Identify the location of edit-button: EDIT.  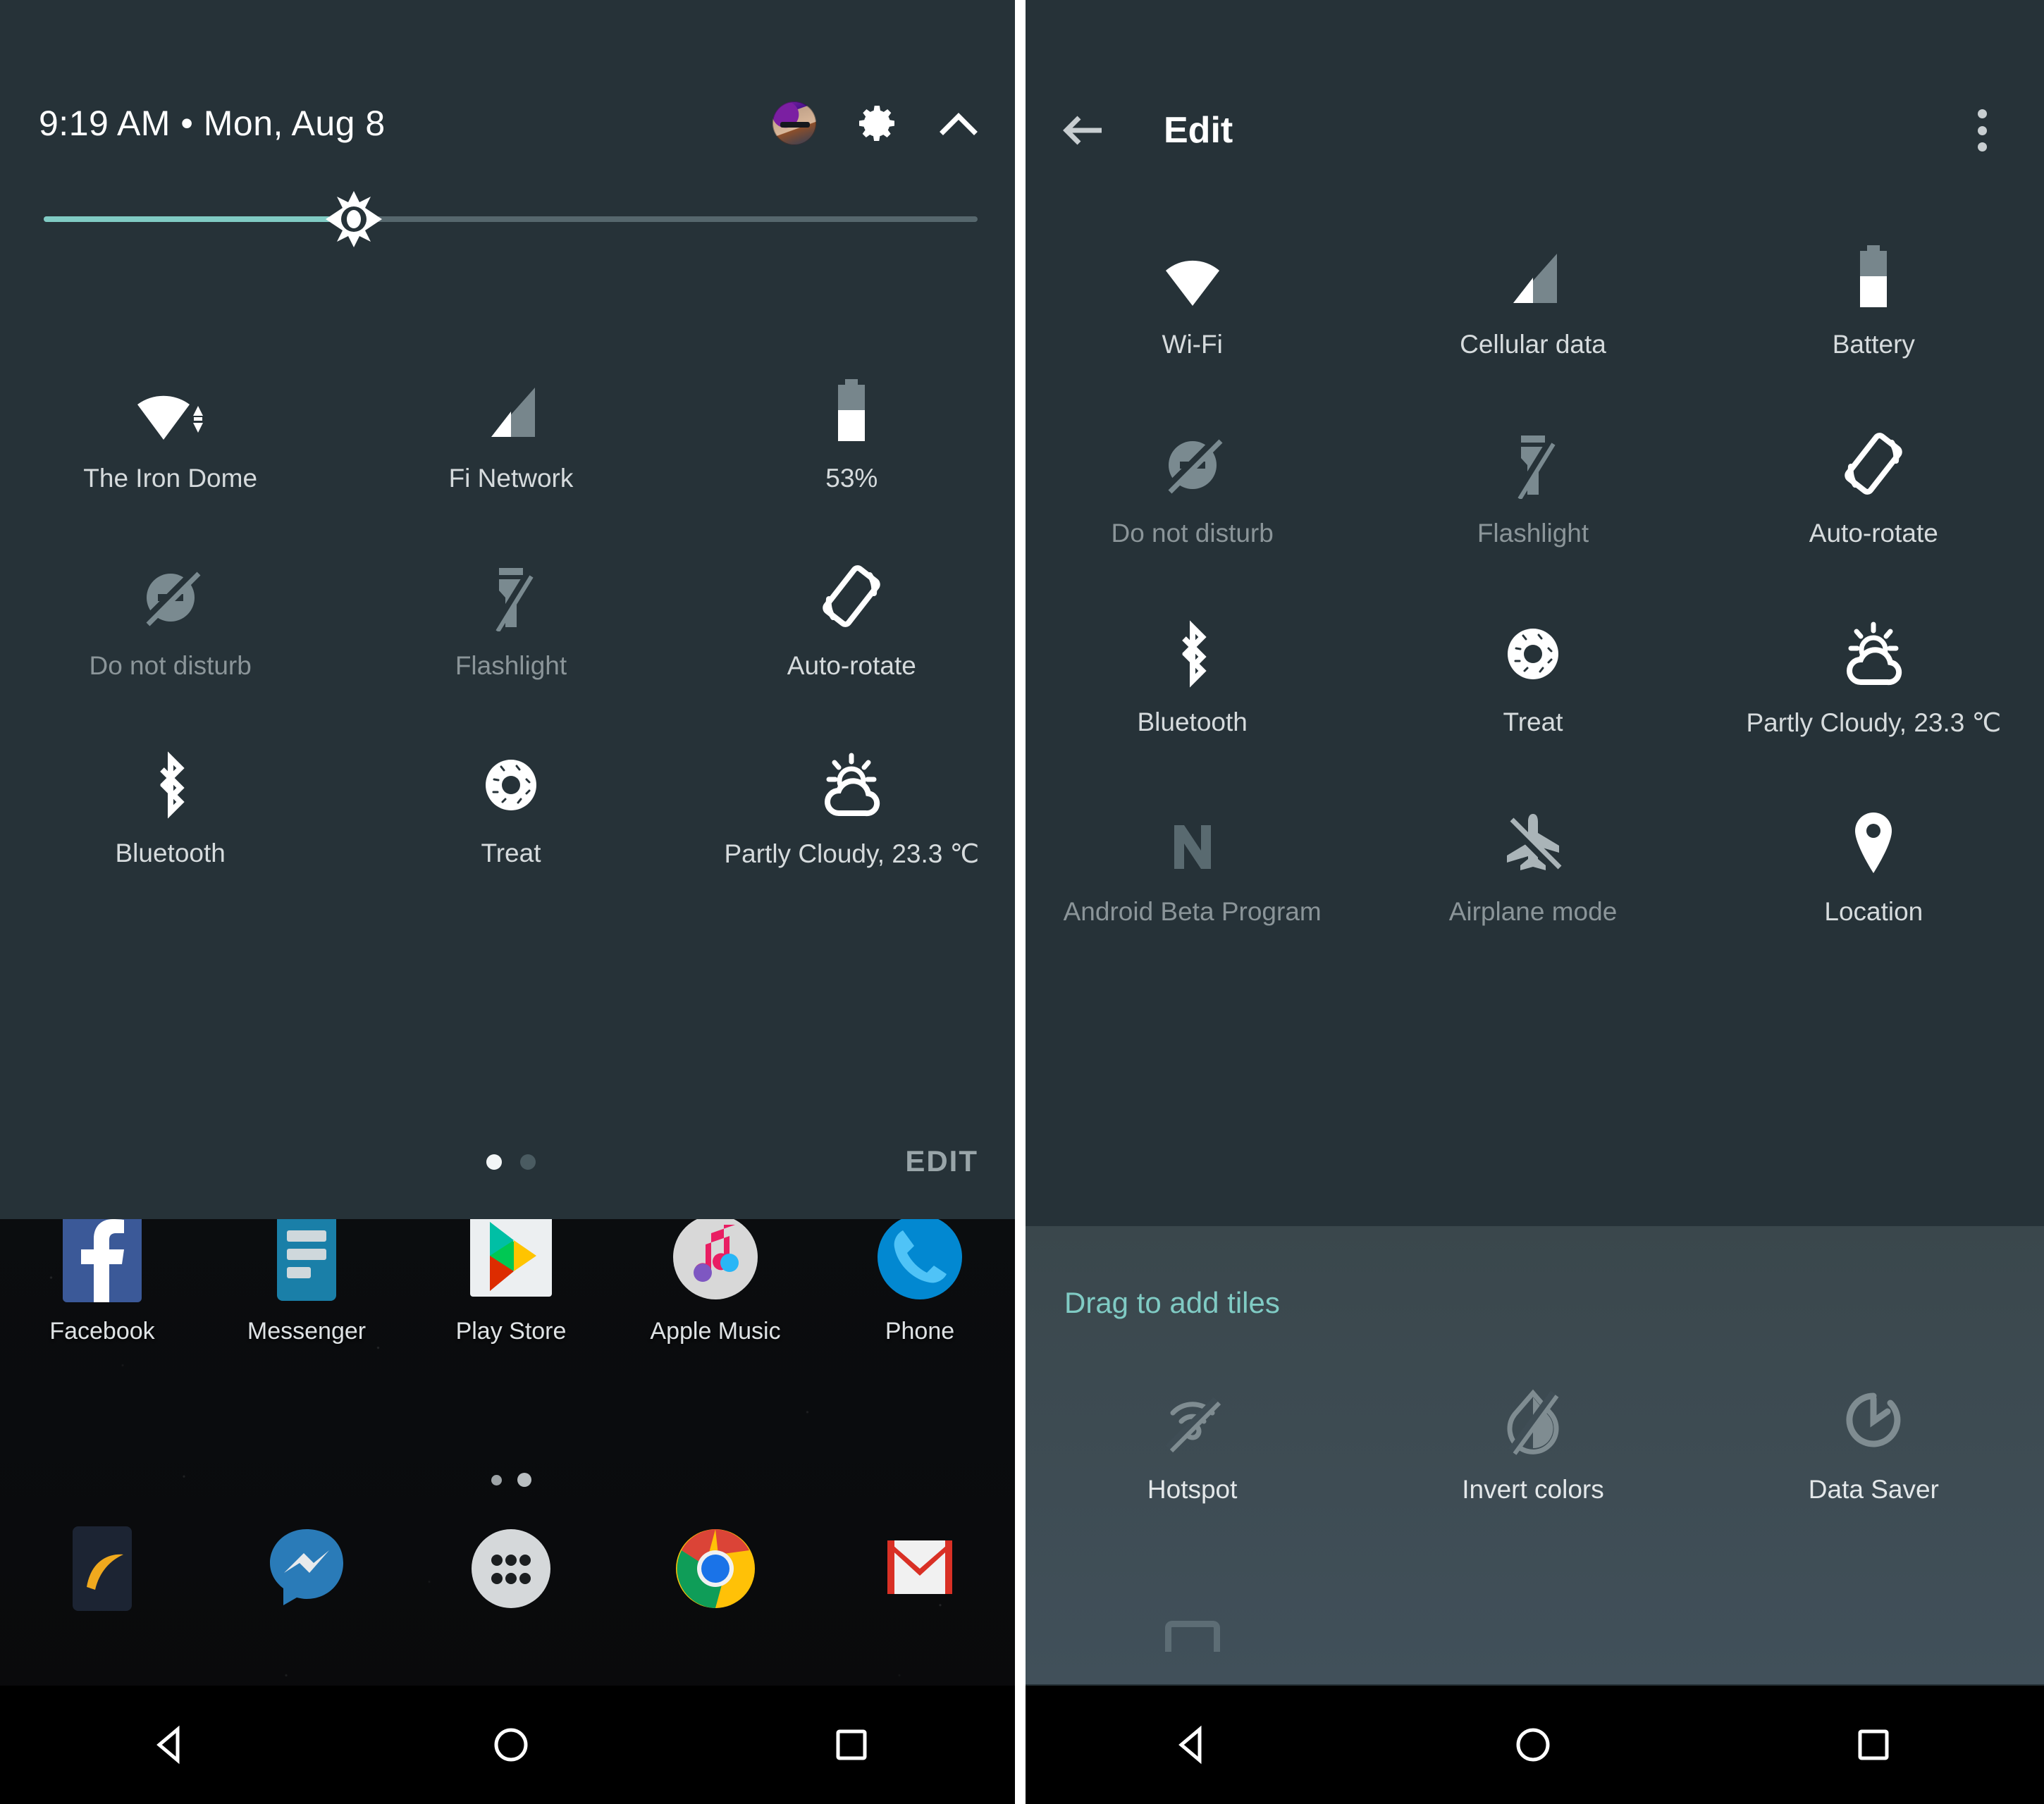
(942, 1161).